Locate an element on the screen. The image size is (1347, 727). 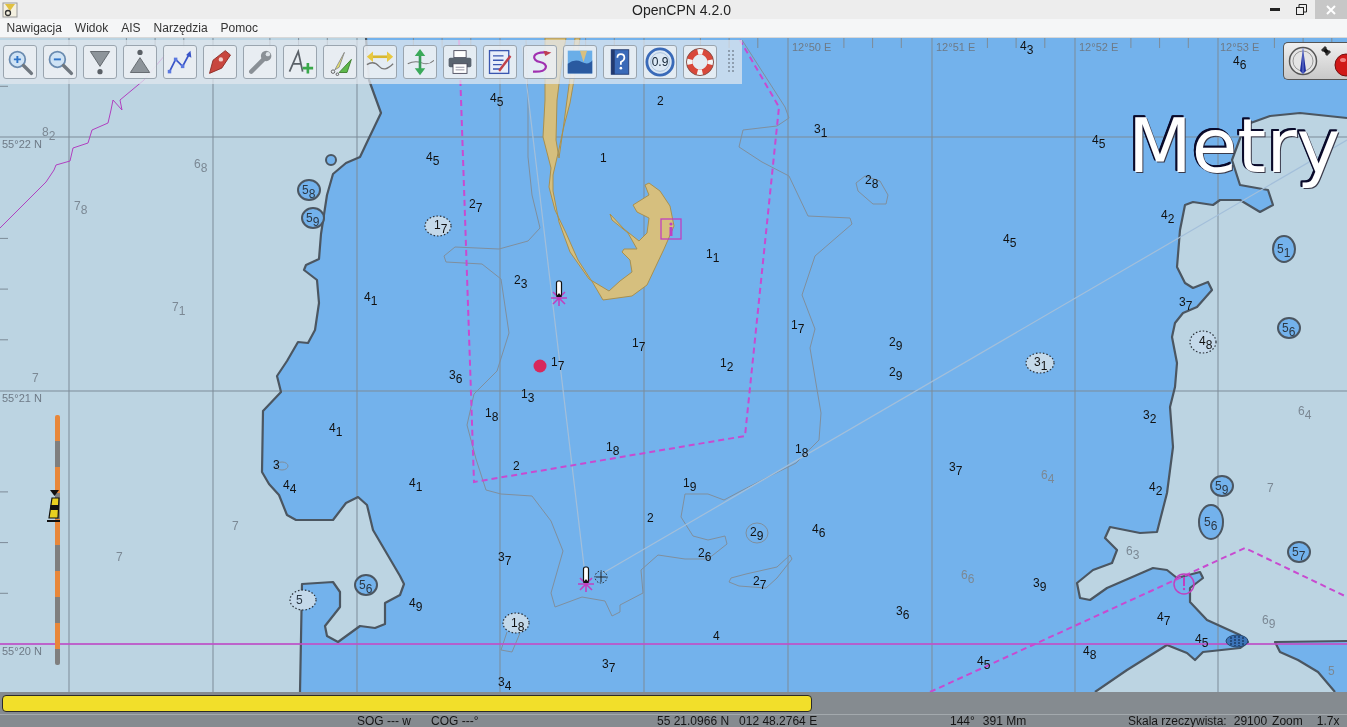
dotted-plus-icon is located at coordinates (601, 577).